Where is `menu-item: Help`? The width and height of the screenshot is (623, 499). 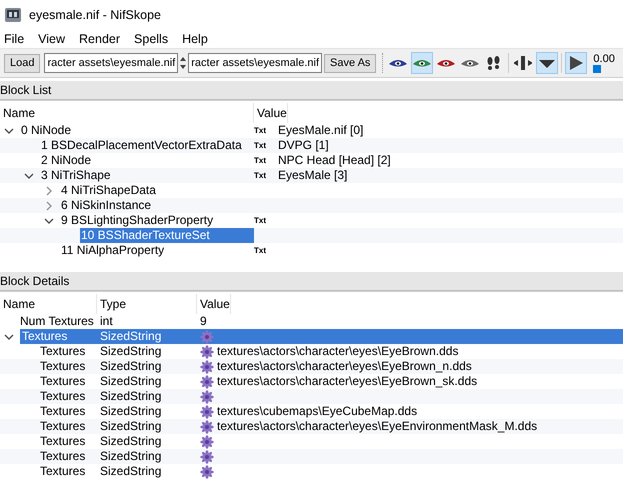 menu-item: Help is located at coordinates (197, 39).